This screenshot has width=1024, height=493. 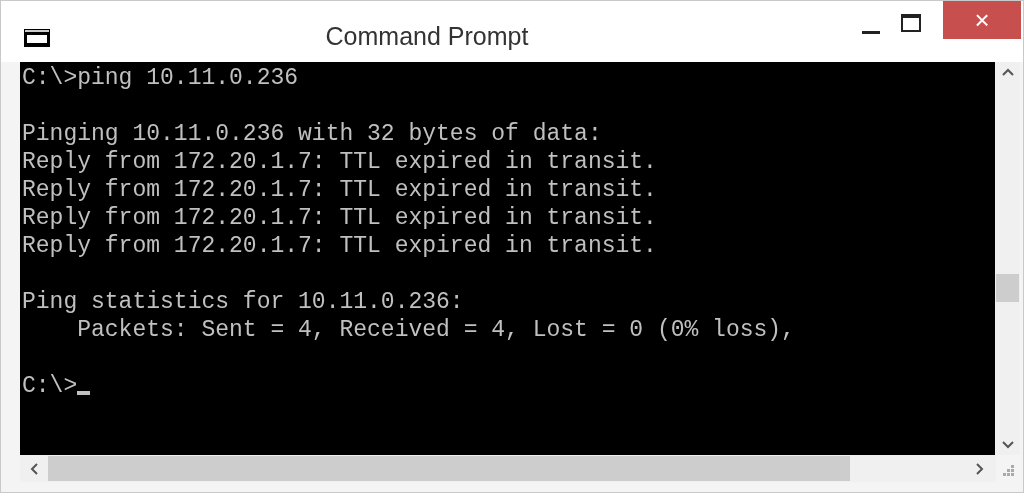 What do you see at coordinates (980, 468) in the screenshot?
I see `scroll-right-icon` at bounding box center [980, 468].